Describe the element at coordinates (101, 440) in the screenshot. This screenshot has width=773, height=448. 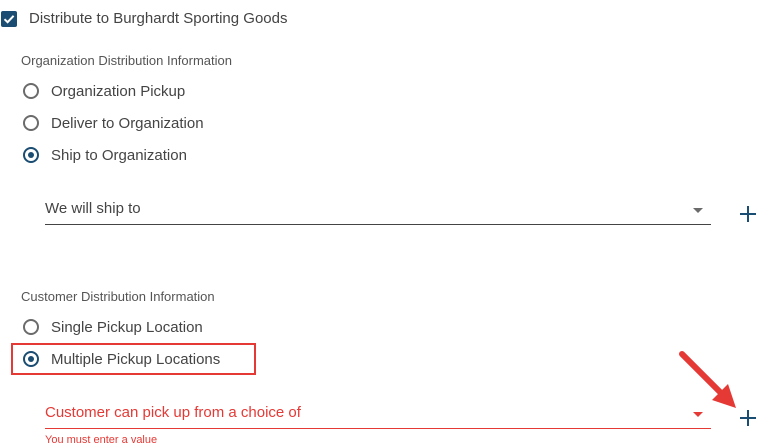
I see `error-message: You must enter a value` at that location.